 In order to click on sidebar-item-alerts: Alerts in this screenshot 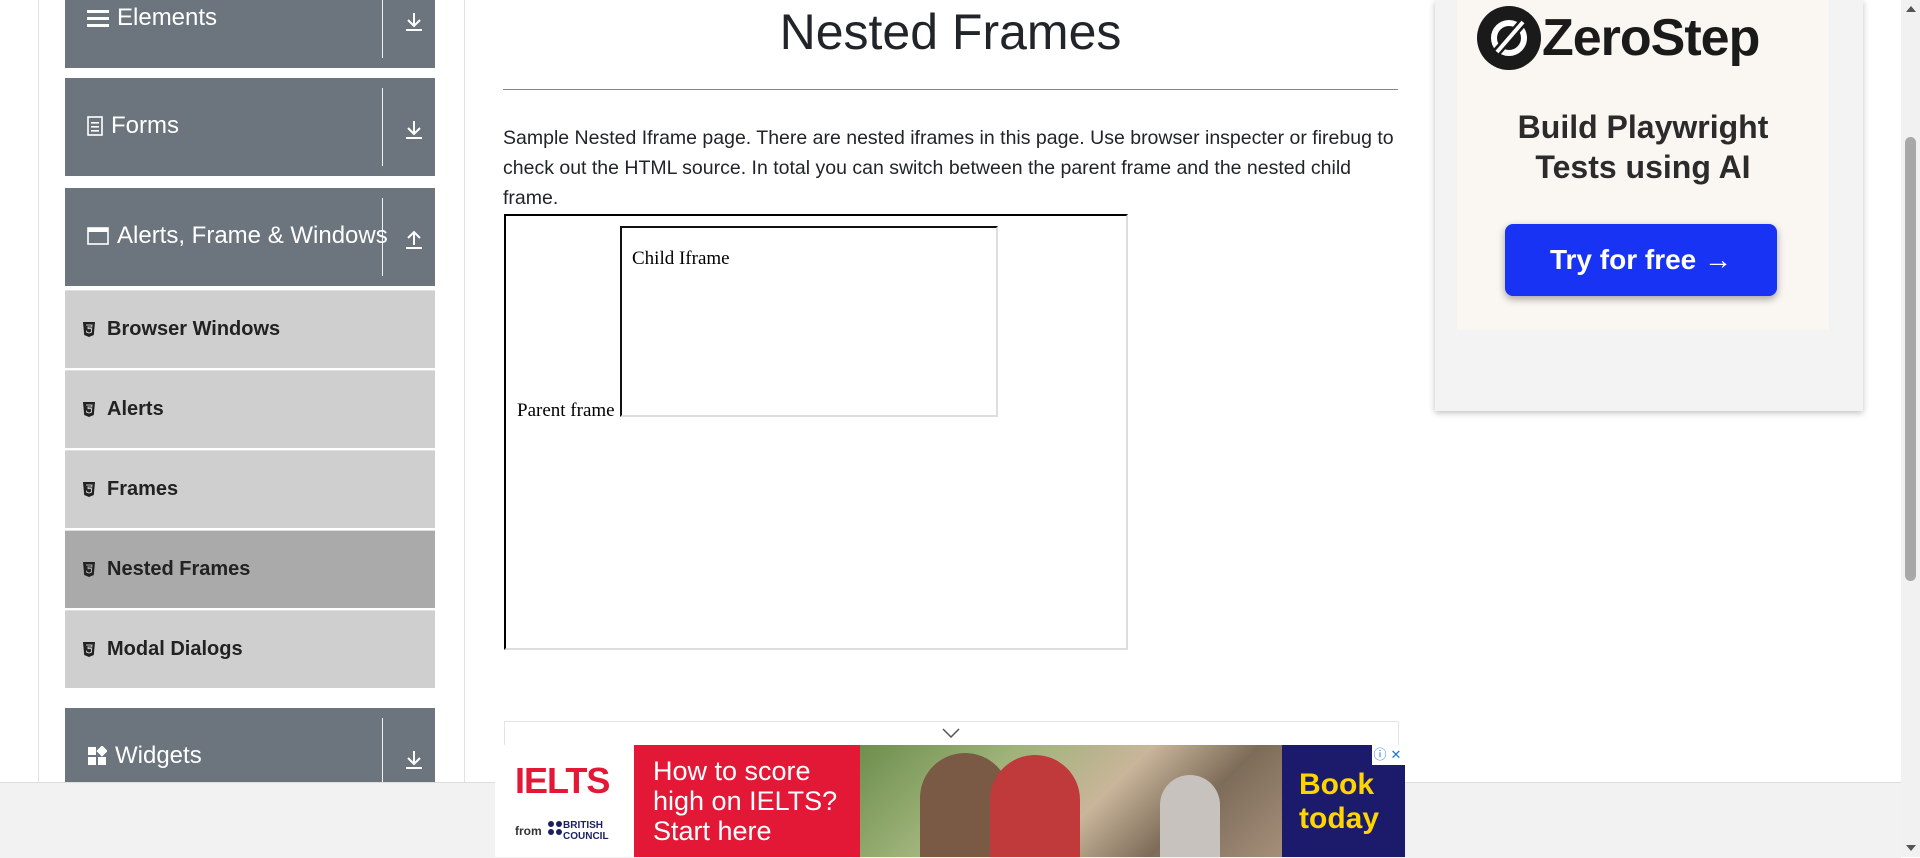, I will do `click(250, 409)`.